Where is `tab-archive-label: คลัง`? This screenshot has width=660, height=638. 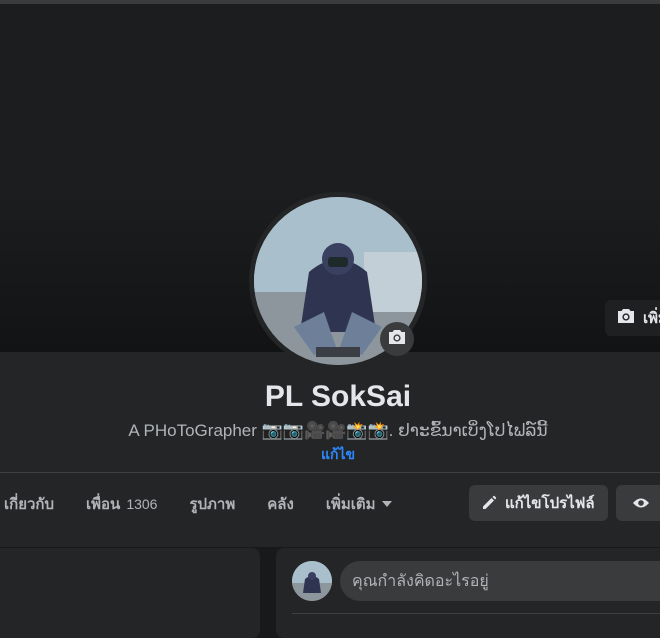 tab-archive-label: คลัง is located at coordinates (280, 504).